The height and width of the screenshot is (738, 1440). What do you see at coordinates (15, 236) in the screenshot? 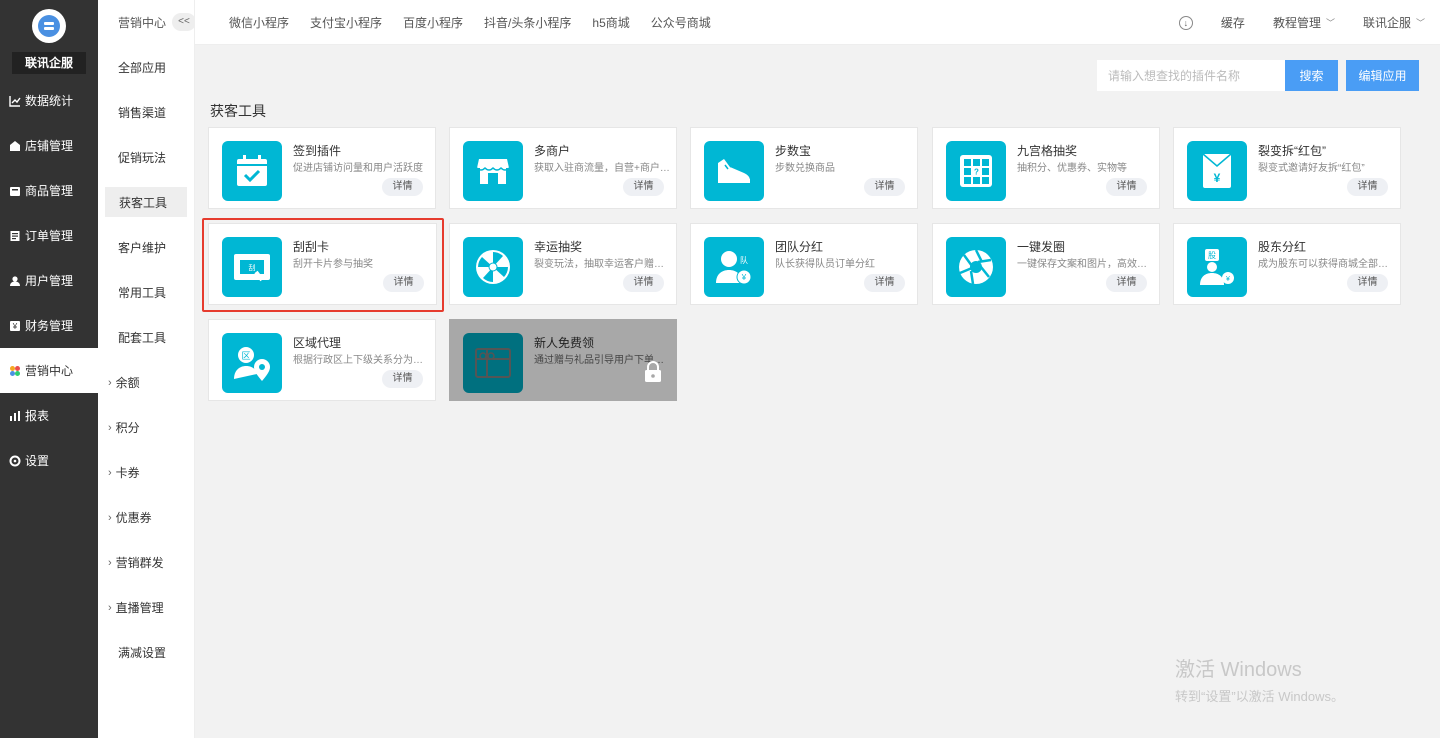
I see `order-icon` at bounding box center [15, 236].